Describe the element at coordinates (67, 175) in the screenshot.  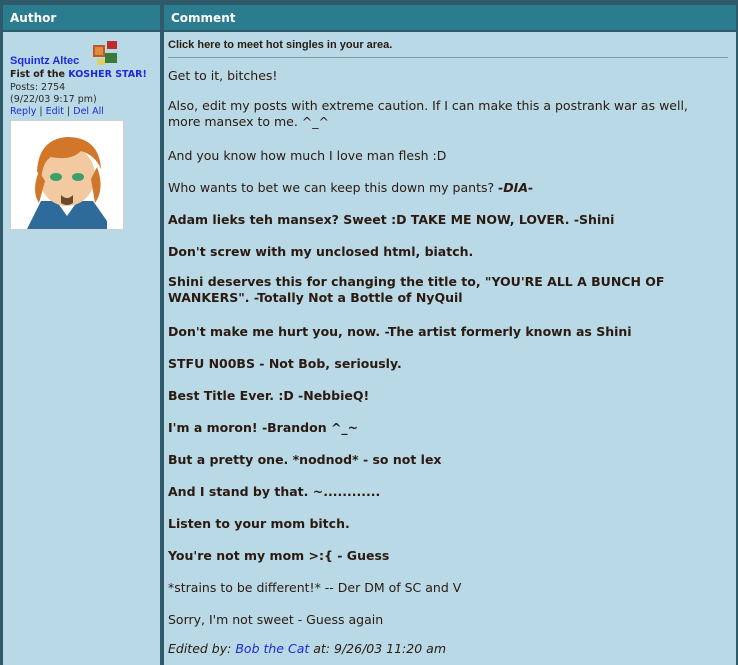
I see `avatar` at that location.